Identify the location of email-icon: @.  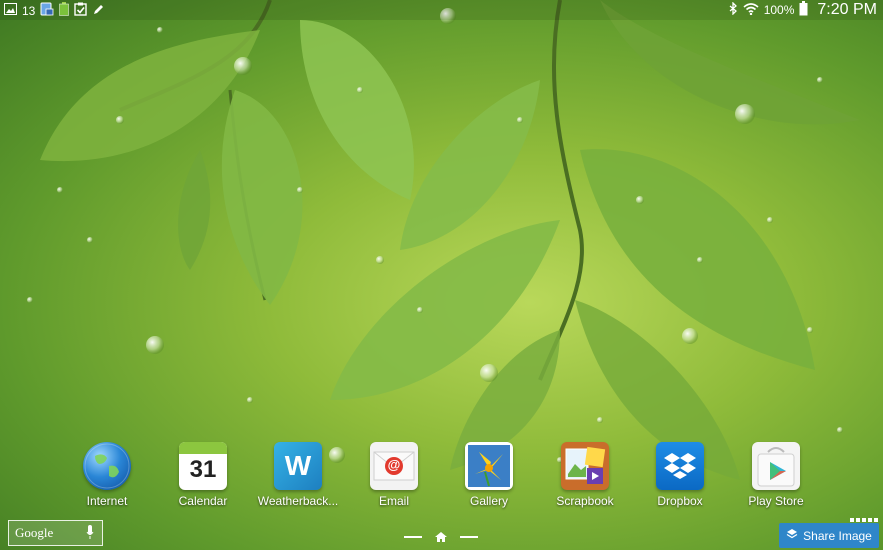
(394, 466).